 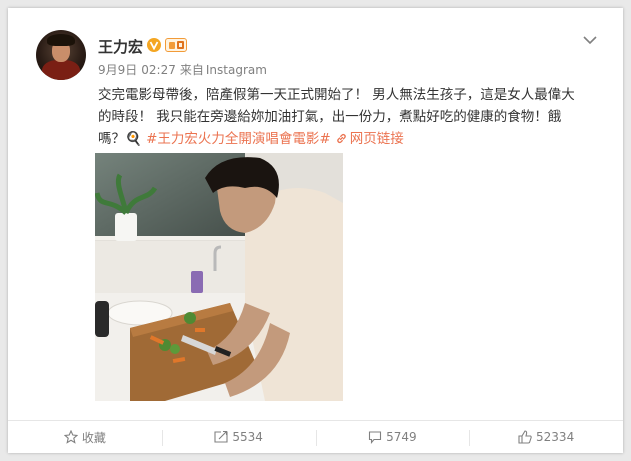 What do you see at coordinates (590, 40) in the screenshot?
I see `chevron-down-icon` at bounding box center [590, 40].